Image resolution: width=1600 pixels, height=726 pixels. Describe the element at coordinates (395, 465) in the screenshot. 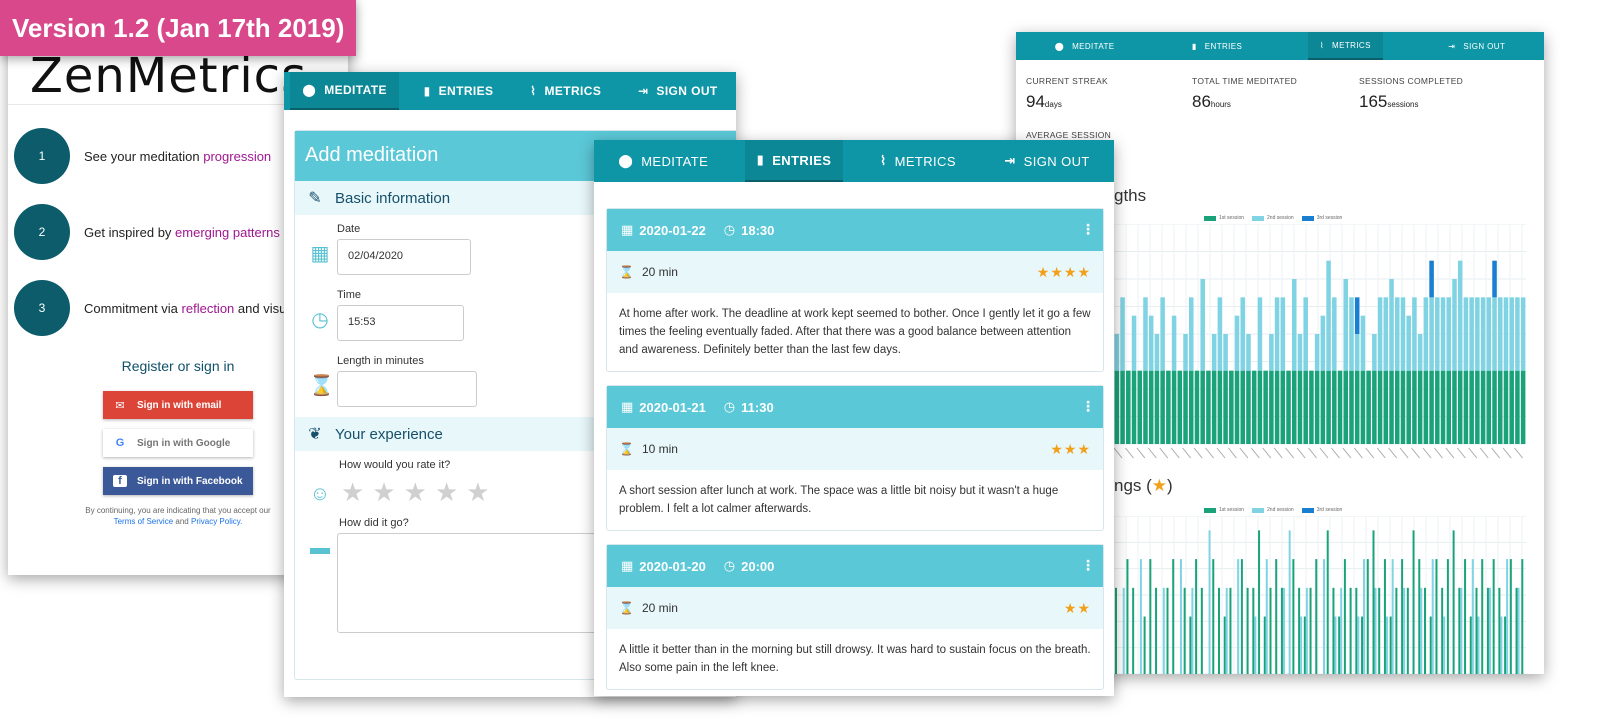

I see `rating-label: How would you rate it?` at that location.